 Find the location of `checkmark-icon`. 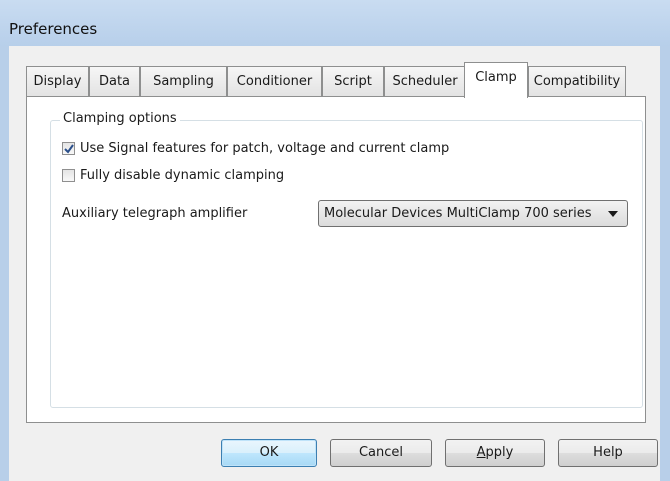

checkmark-icon is located at coordinates (69, 148).